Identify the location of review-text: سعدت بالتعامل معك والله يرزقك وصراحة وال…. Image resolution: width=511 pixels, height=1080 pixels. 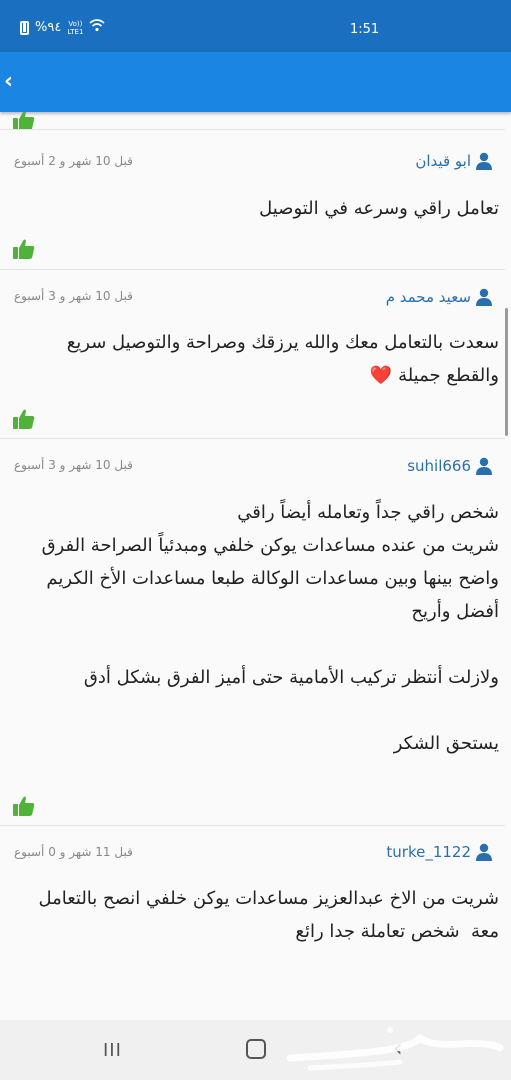
(254, 359).